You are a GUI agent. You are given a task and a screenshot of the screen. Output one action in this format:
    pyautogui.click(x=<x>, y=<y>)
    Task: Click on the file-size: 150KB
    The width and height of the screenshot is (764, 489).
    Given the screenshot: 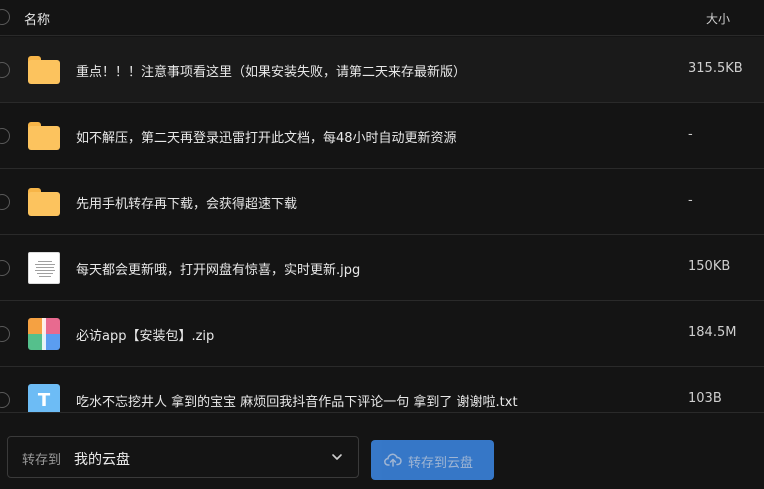 What is the action you would take?
    pyautogui.click(x=709, y=266)
    